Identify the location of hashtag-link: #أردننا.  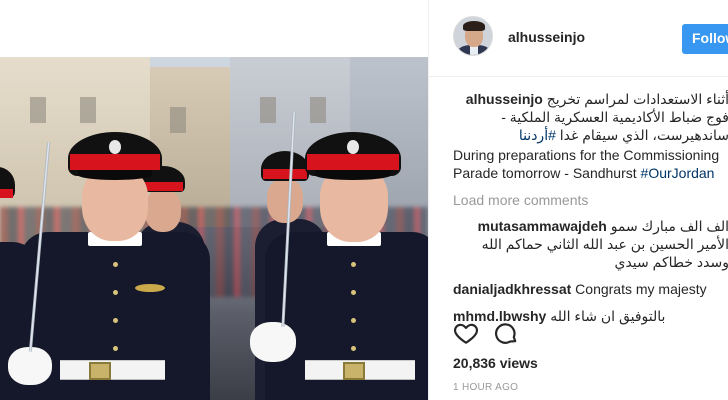
(537, 135).